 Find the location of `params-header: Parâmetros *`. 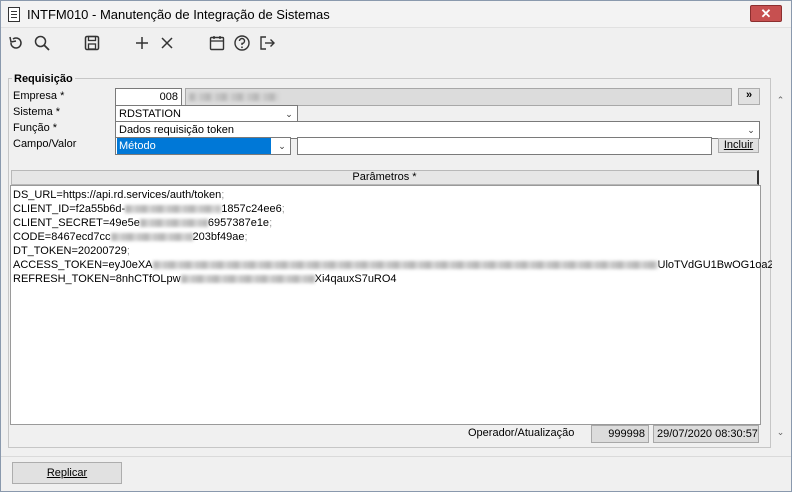

params-header: Parâmetros * is located at coordinates (385, 177).